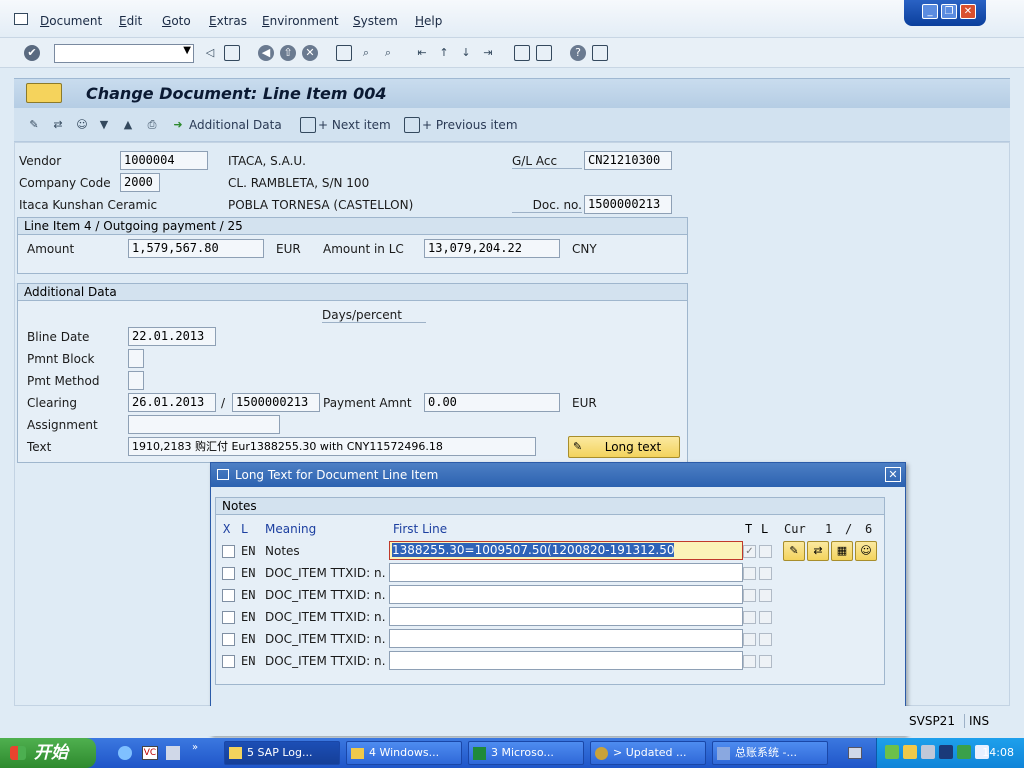  I want to click on col-meaning: Meaning, so click(291, 529).